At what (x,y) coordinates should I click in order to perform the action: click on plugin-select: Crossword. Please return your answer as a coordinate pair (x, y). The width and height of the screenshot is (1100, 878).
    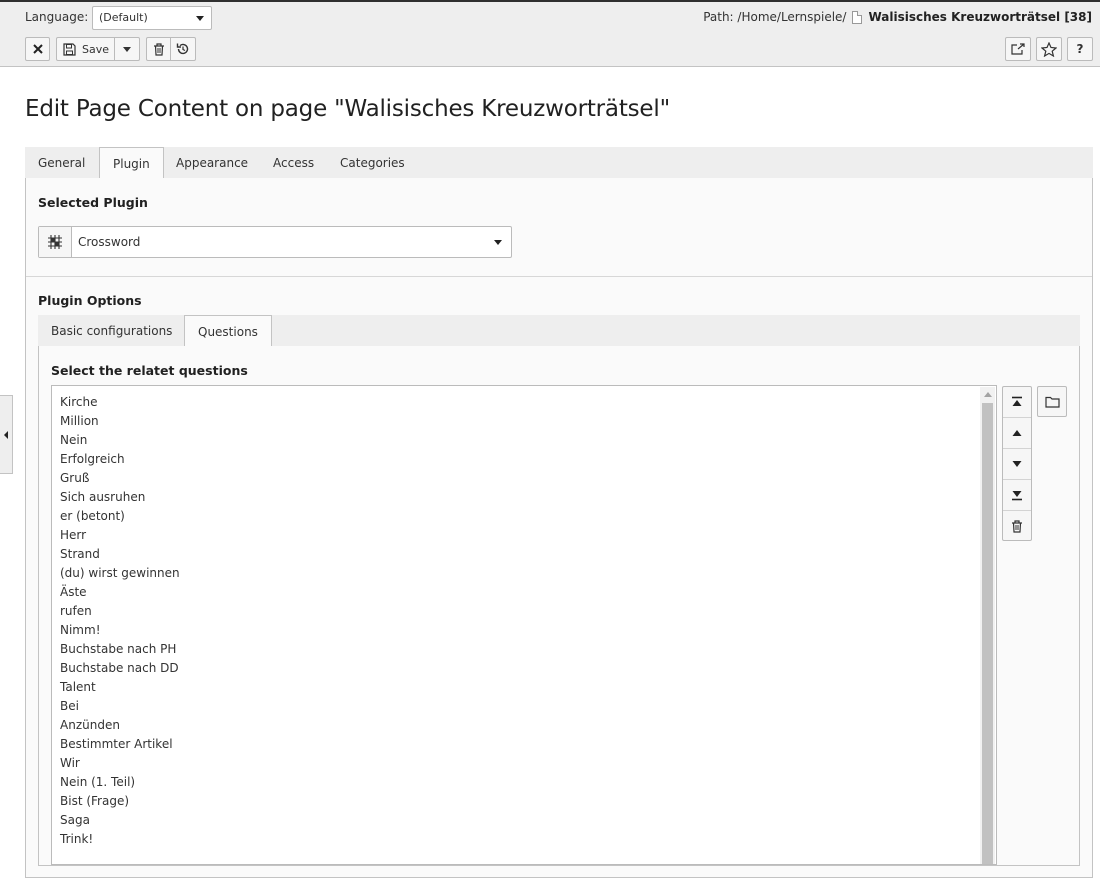
    Looking at the image, I should click on (275, 242).